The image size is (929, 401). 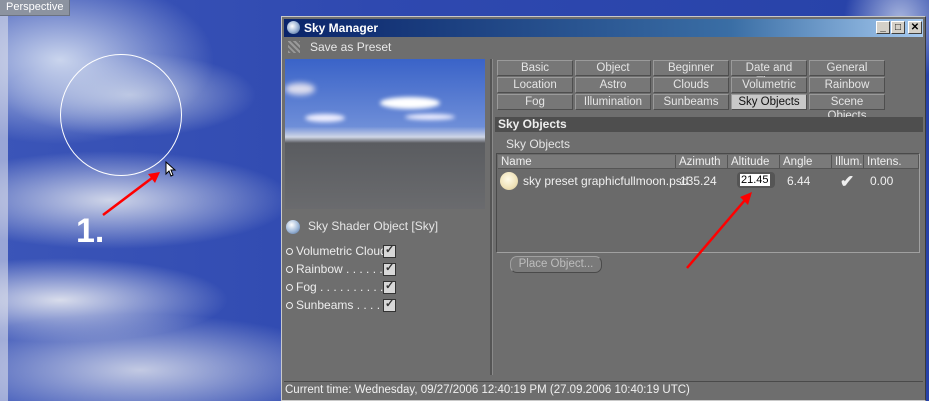 I want to click on shader-object: Sky Shader Object [Sky], so click(x=362, y=226).